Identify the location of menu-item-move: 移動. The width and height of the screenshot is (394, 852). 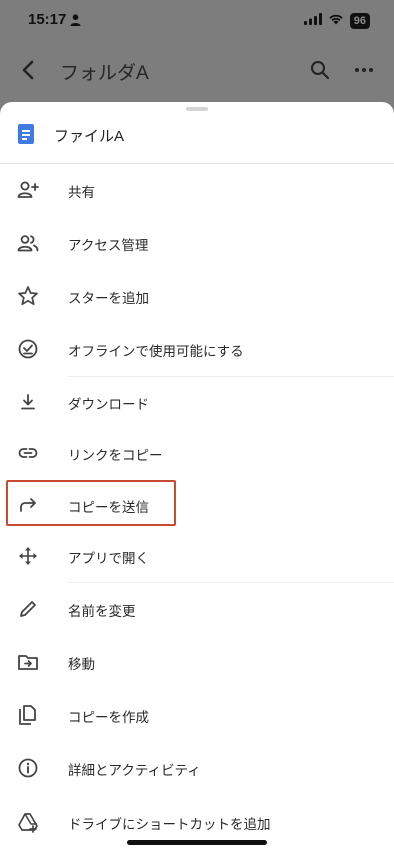
(197, 662).